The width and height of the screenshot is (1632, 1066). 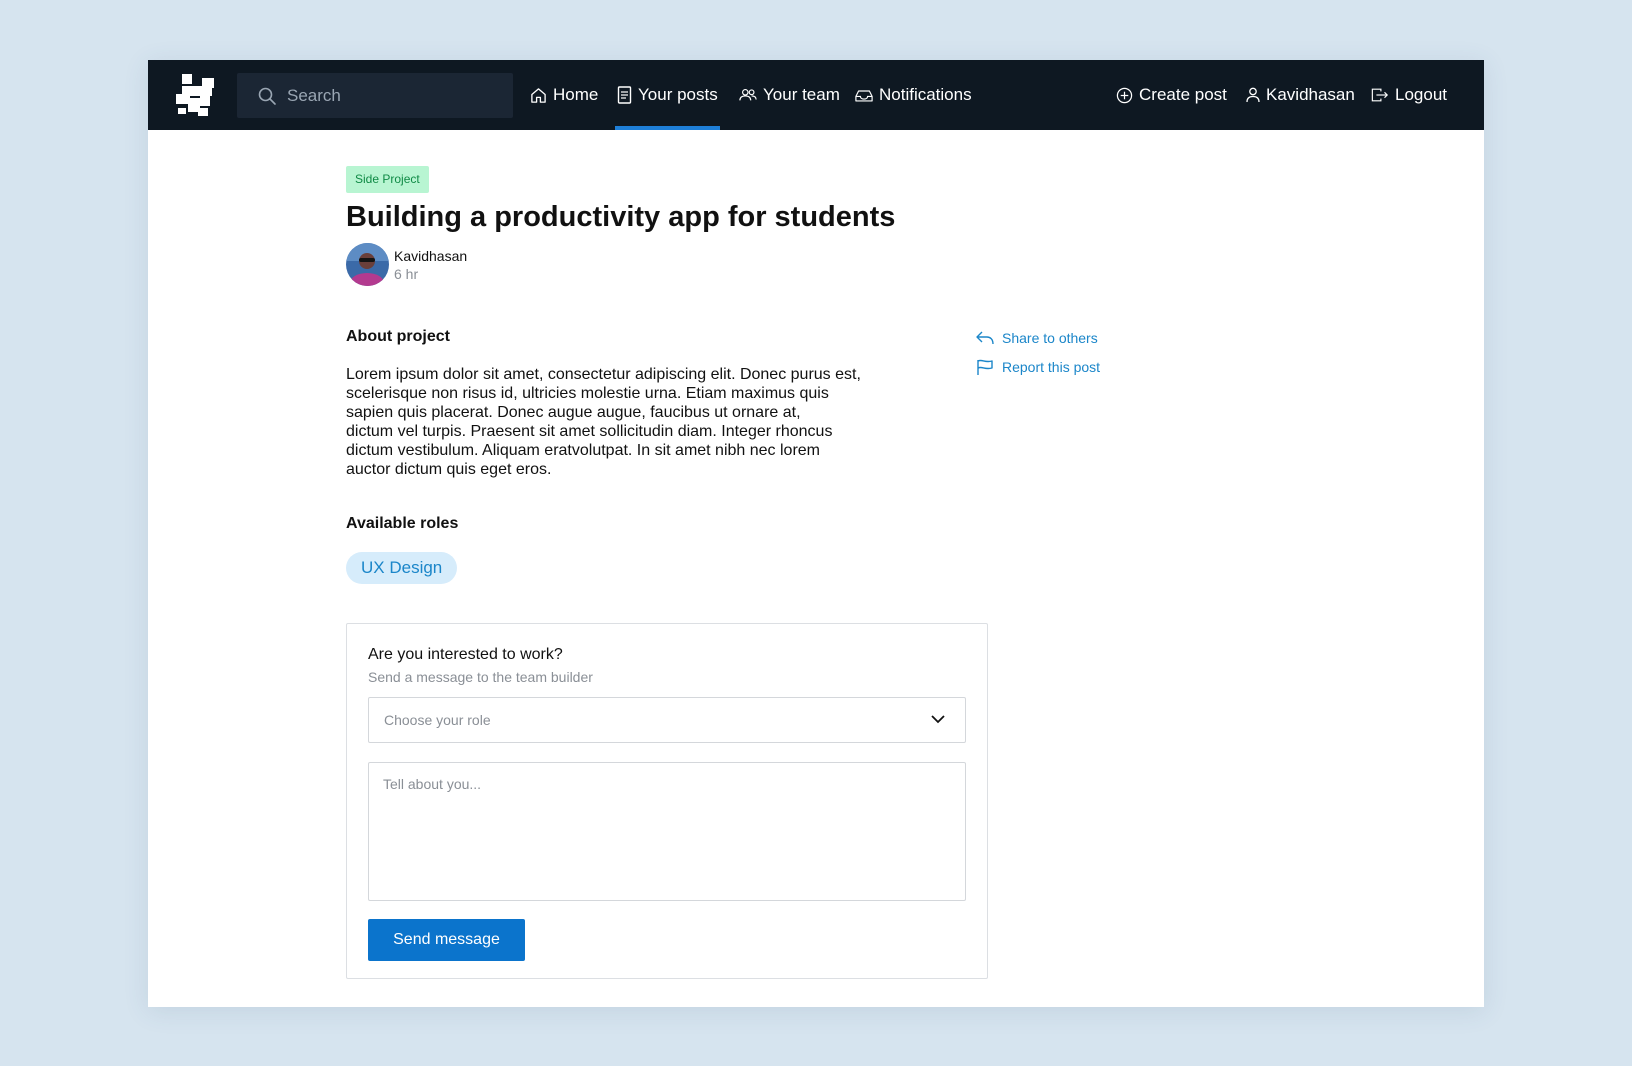 I want to click on role-select-value: Choose your role, so click(x=437, y=720).